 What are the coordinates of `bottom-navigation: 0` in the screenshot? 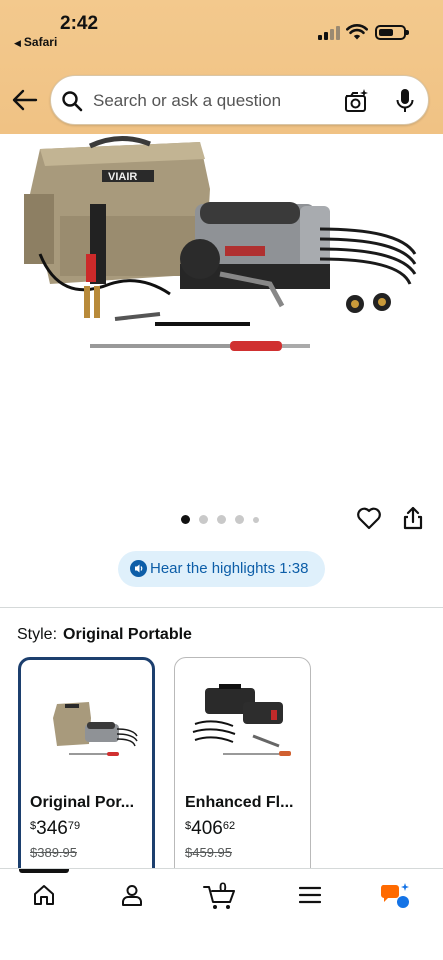 It's located at (221, 914).